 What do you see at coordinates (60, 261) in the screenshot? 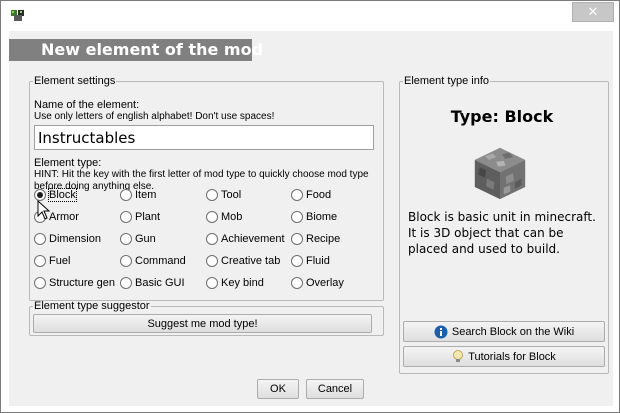
I see `radio-label: Fuel` at bounding box center [60, 261].